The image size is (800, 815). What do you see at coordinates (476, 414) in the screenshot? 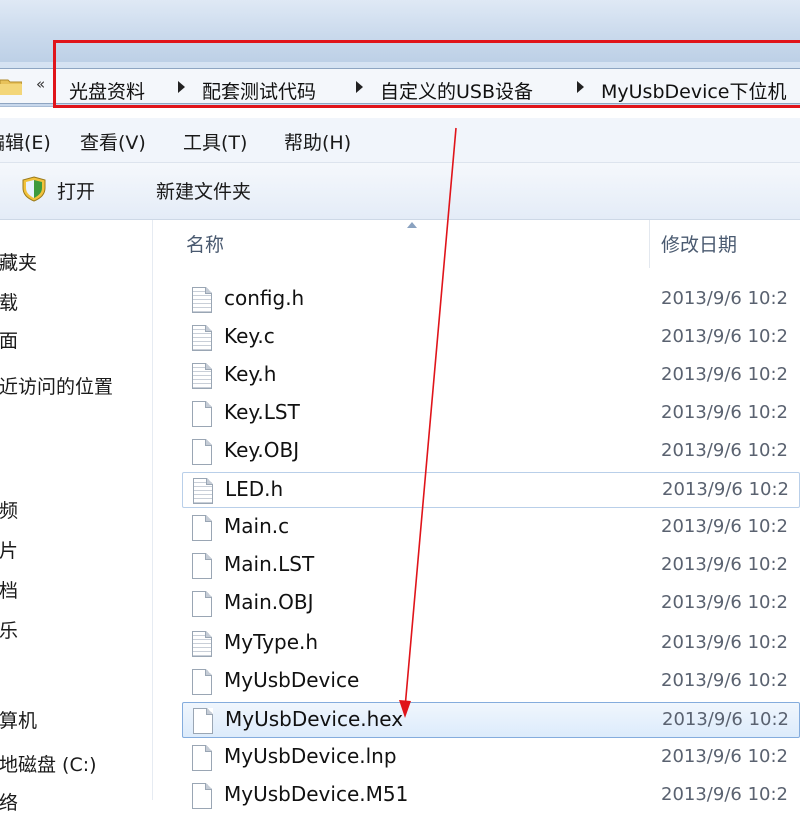
I see `file-row: Key.LST 2013/9/6 10:2` at bounding box center [476, 414].